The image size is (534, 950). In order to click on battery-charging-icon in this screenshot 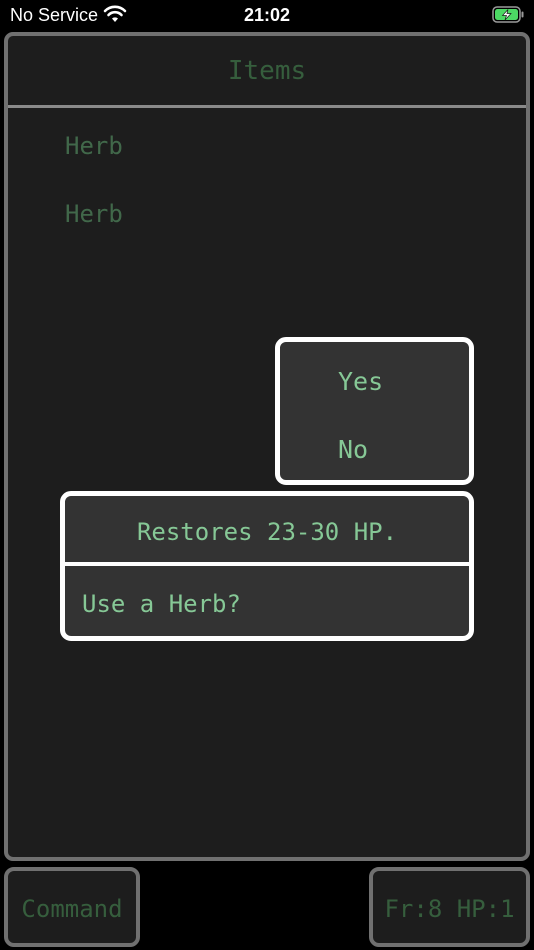, I will do `click(508, 14)`.